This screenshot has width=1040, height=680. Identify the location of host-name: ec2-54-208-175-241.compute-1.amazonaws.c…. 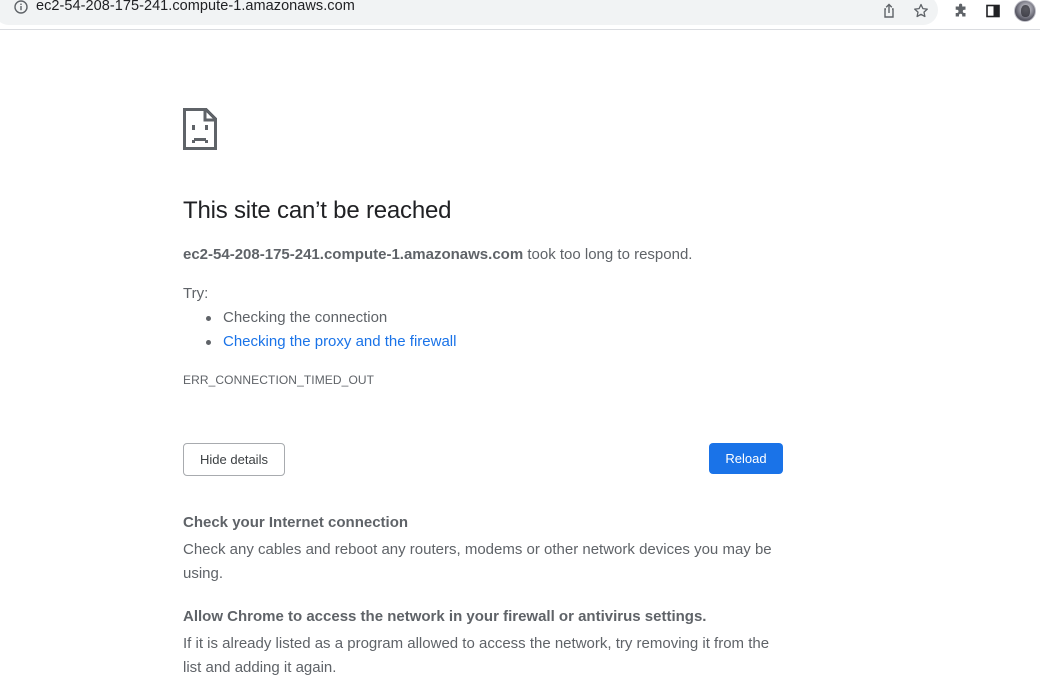
(353, 254).